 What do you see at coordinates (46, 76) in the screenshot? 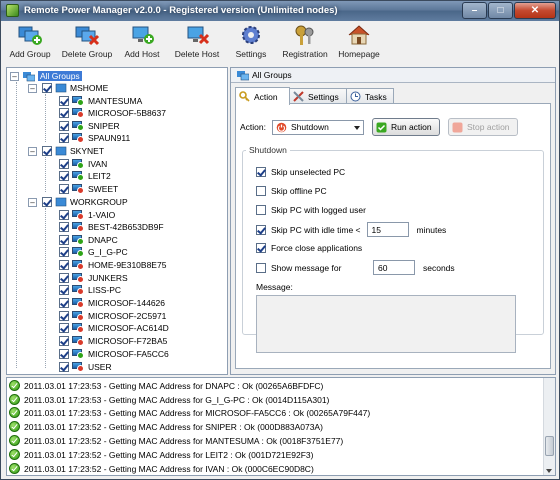
I see `tree-root: – All Groups` at bounding box center [46, 76].